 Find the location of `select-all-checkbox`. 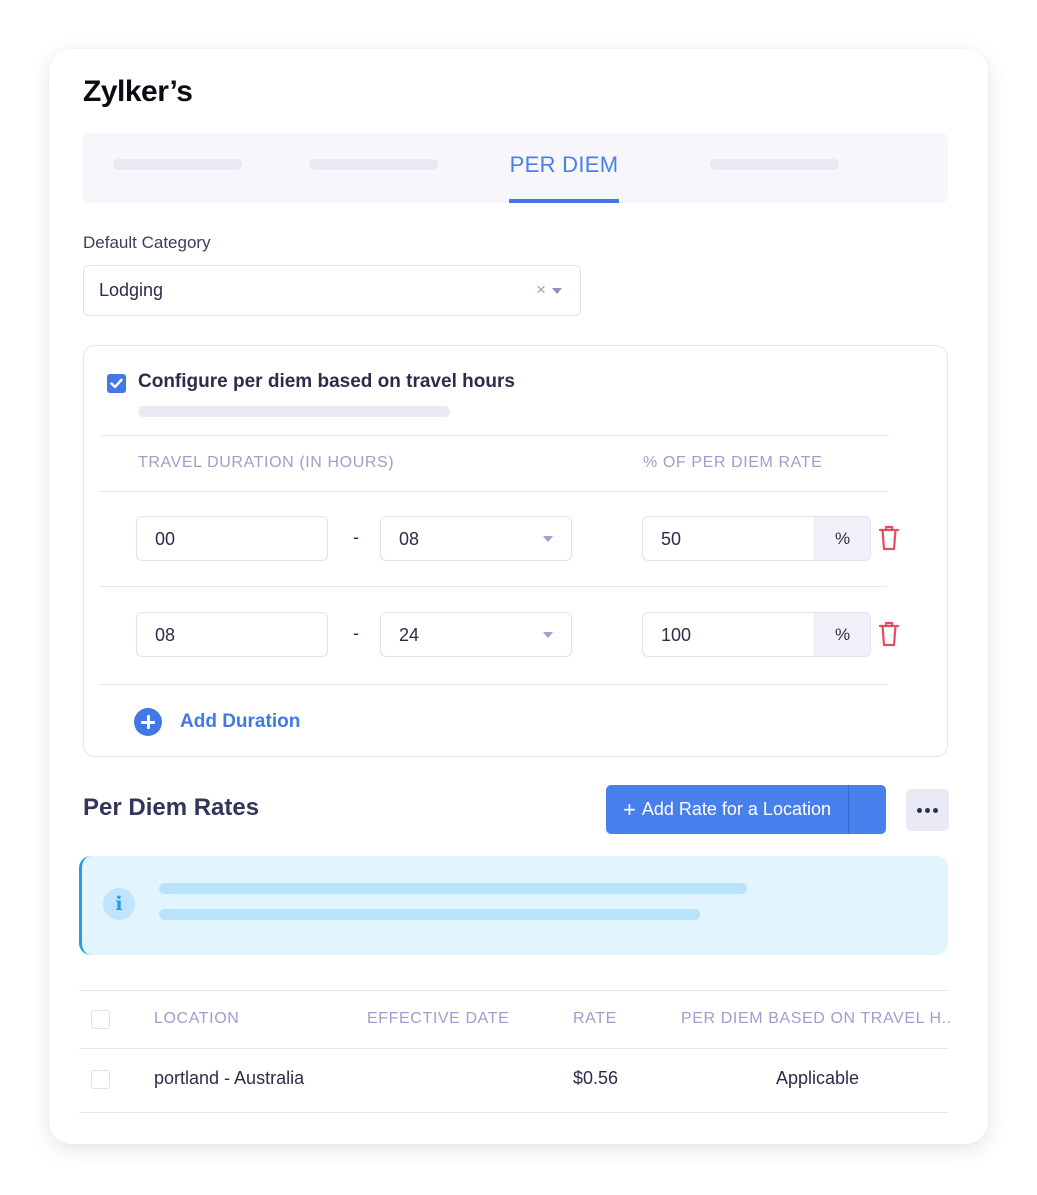

select-all-checkbox is located at coordinates (100, 1019).